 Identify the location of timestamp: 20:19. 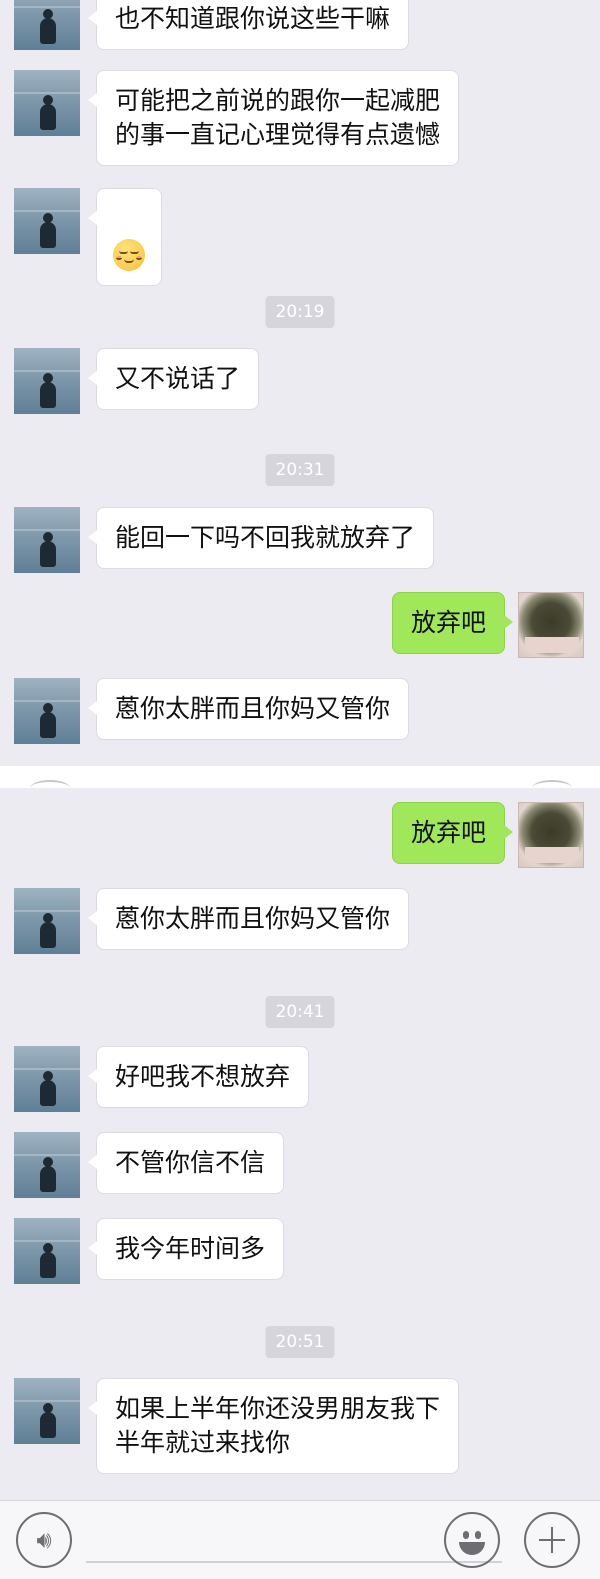
(300, 312).